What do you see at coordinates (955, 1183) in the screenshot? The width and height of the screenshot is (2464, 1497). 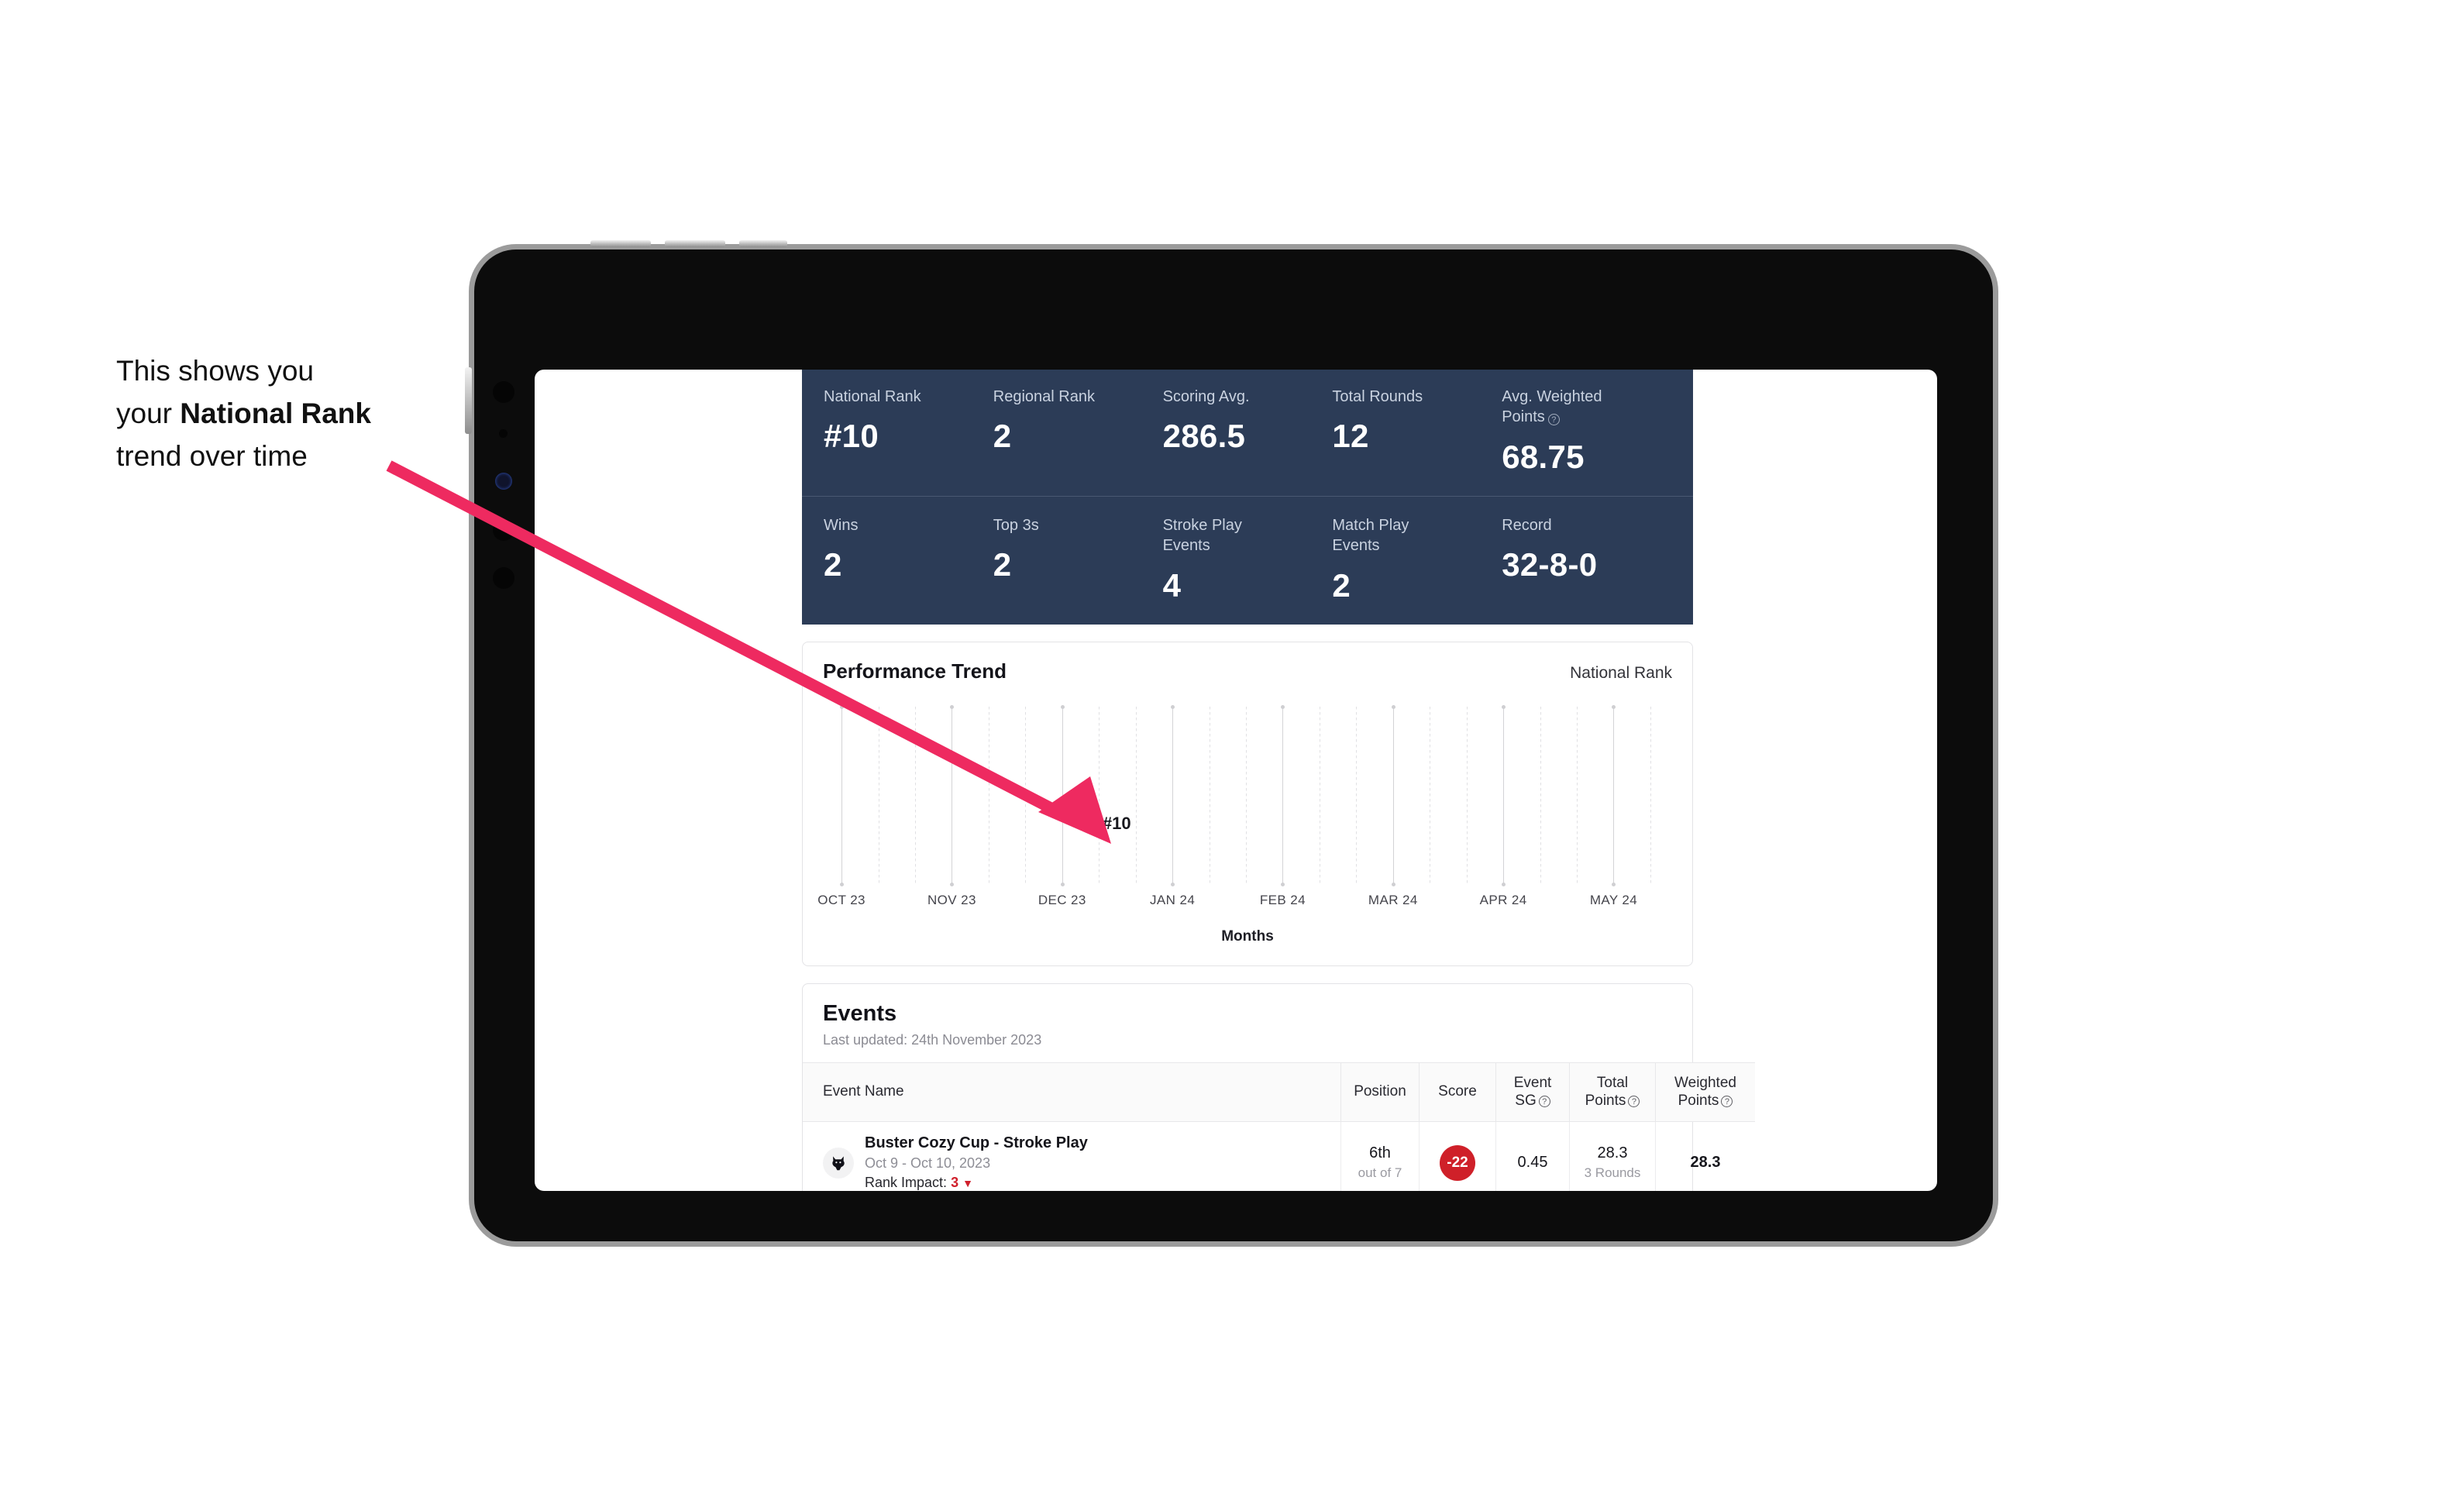 I see `event-rank-impact-value: 3` at bounding box center [955, 1183].